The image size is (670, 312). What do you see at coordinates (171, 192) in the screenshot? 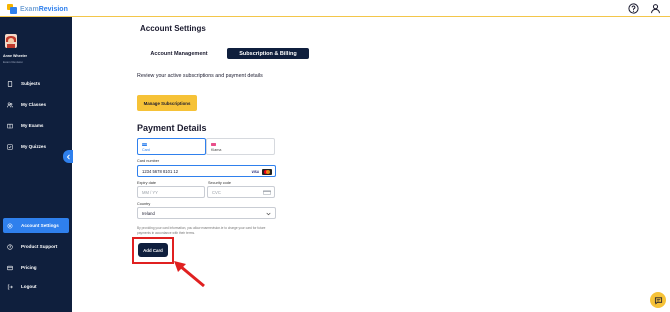
I see `expiry-date-input: MM / YY` at bounding box center [171, 192].